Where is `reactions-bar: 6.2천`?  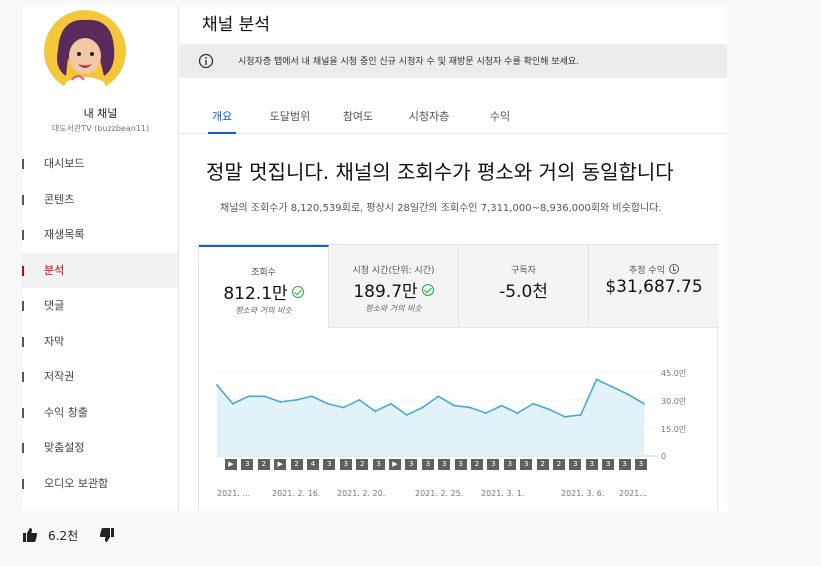
reactions-bar: 6.2천 is located at coordinates (68, 535).